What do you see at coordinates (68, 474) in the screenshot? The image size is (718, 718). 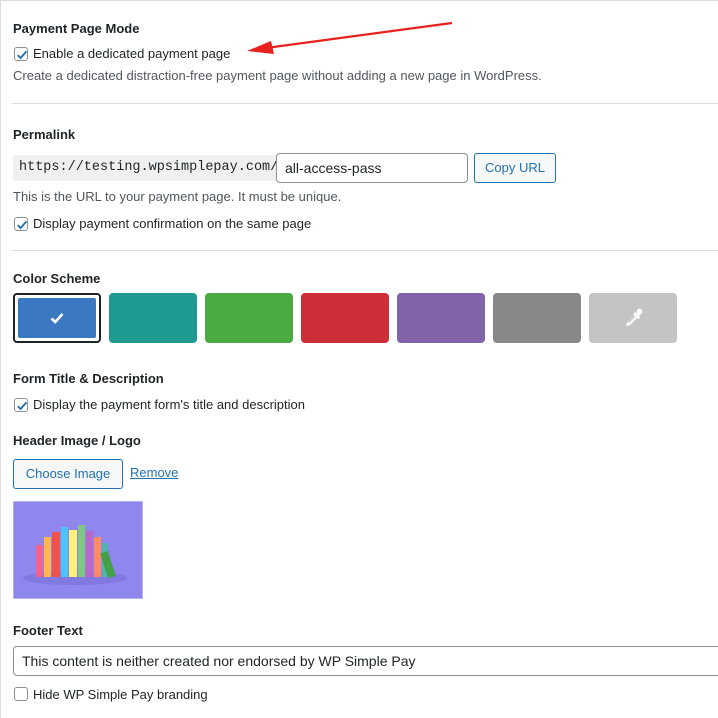 I see `choose-image-button: Choose Image` at bounding box center [68, 474].